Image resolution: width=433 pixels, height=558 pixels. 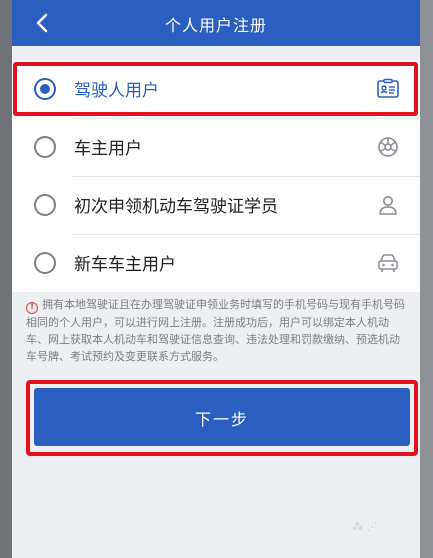 What do you see at coordinates (45, 89) in the screenshot?
I see `radio-selected` at bounding box center [45, 89].